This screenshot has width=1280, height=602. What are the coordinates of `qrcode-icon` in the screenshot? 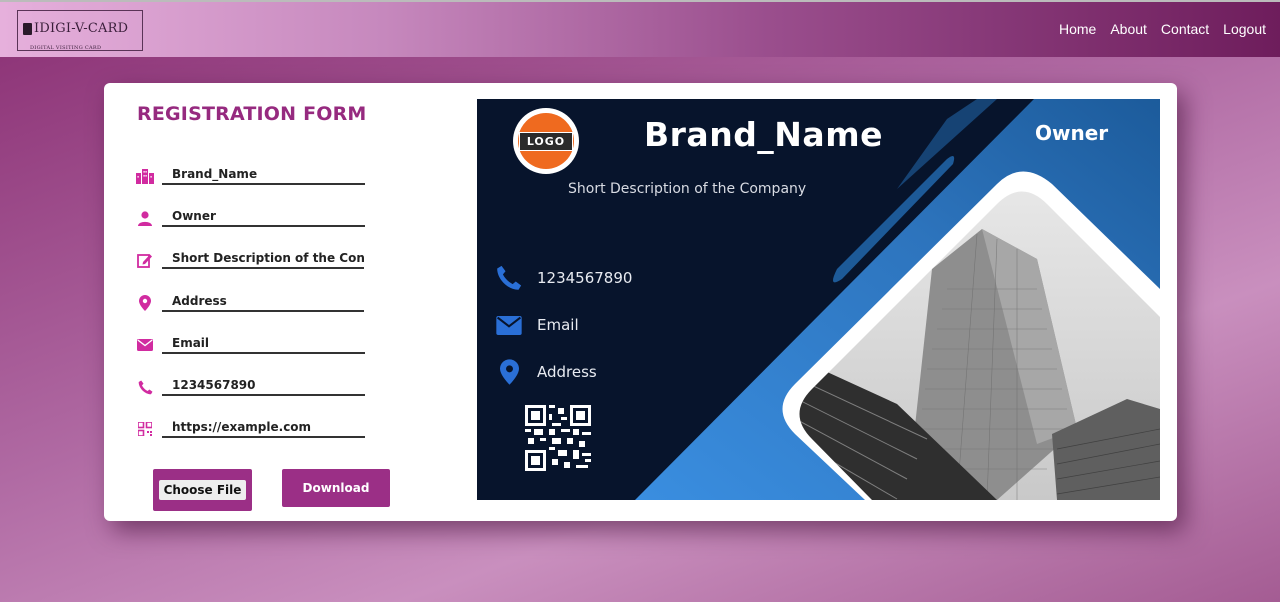 It's located at (145, 429).